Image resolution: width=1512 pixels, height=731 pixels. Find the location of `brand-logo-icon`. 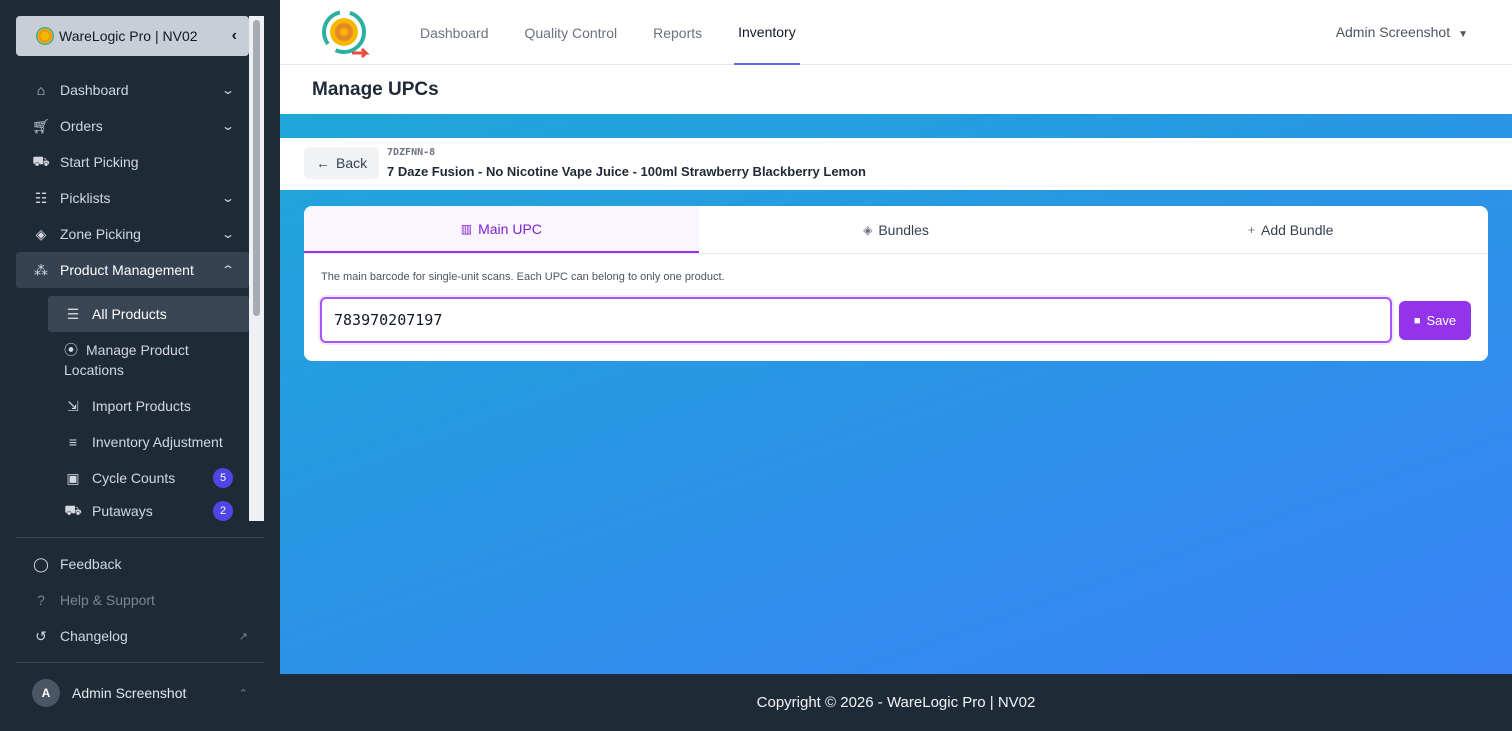

brand-logo-icon is located at coordinates (45, 36).